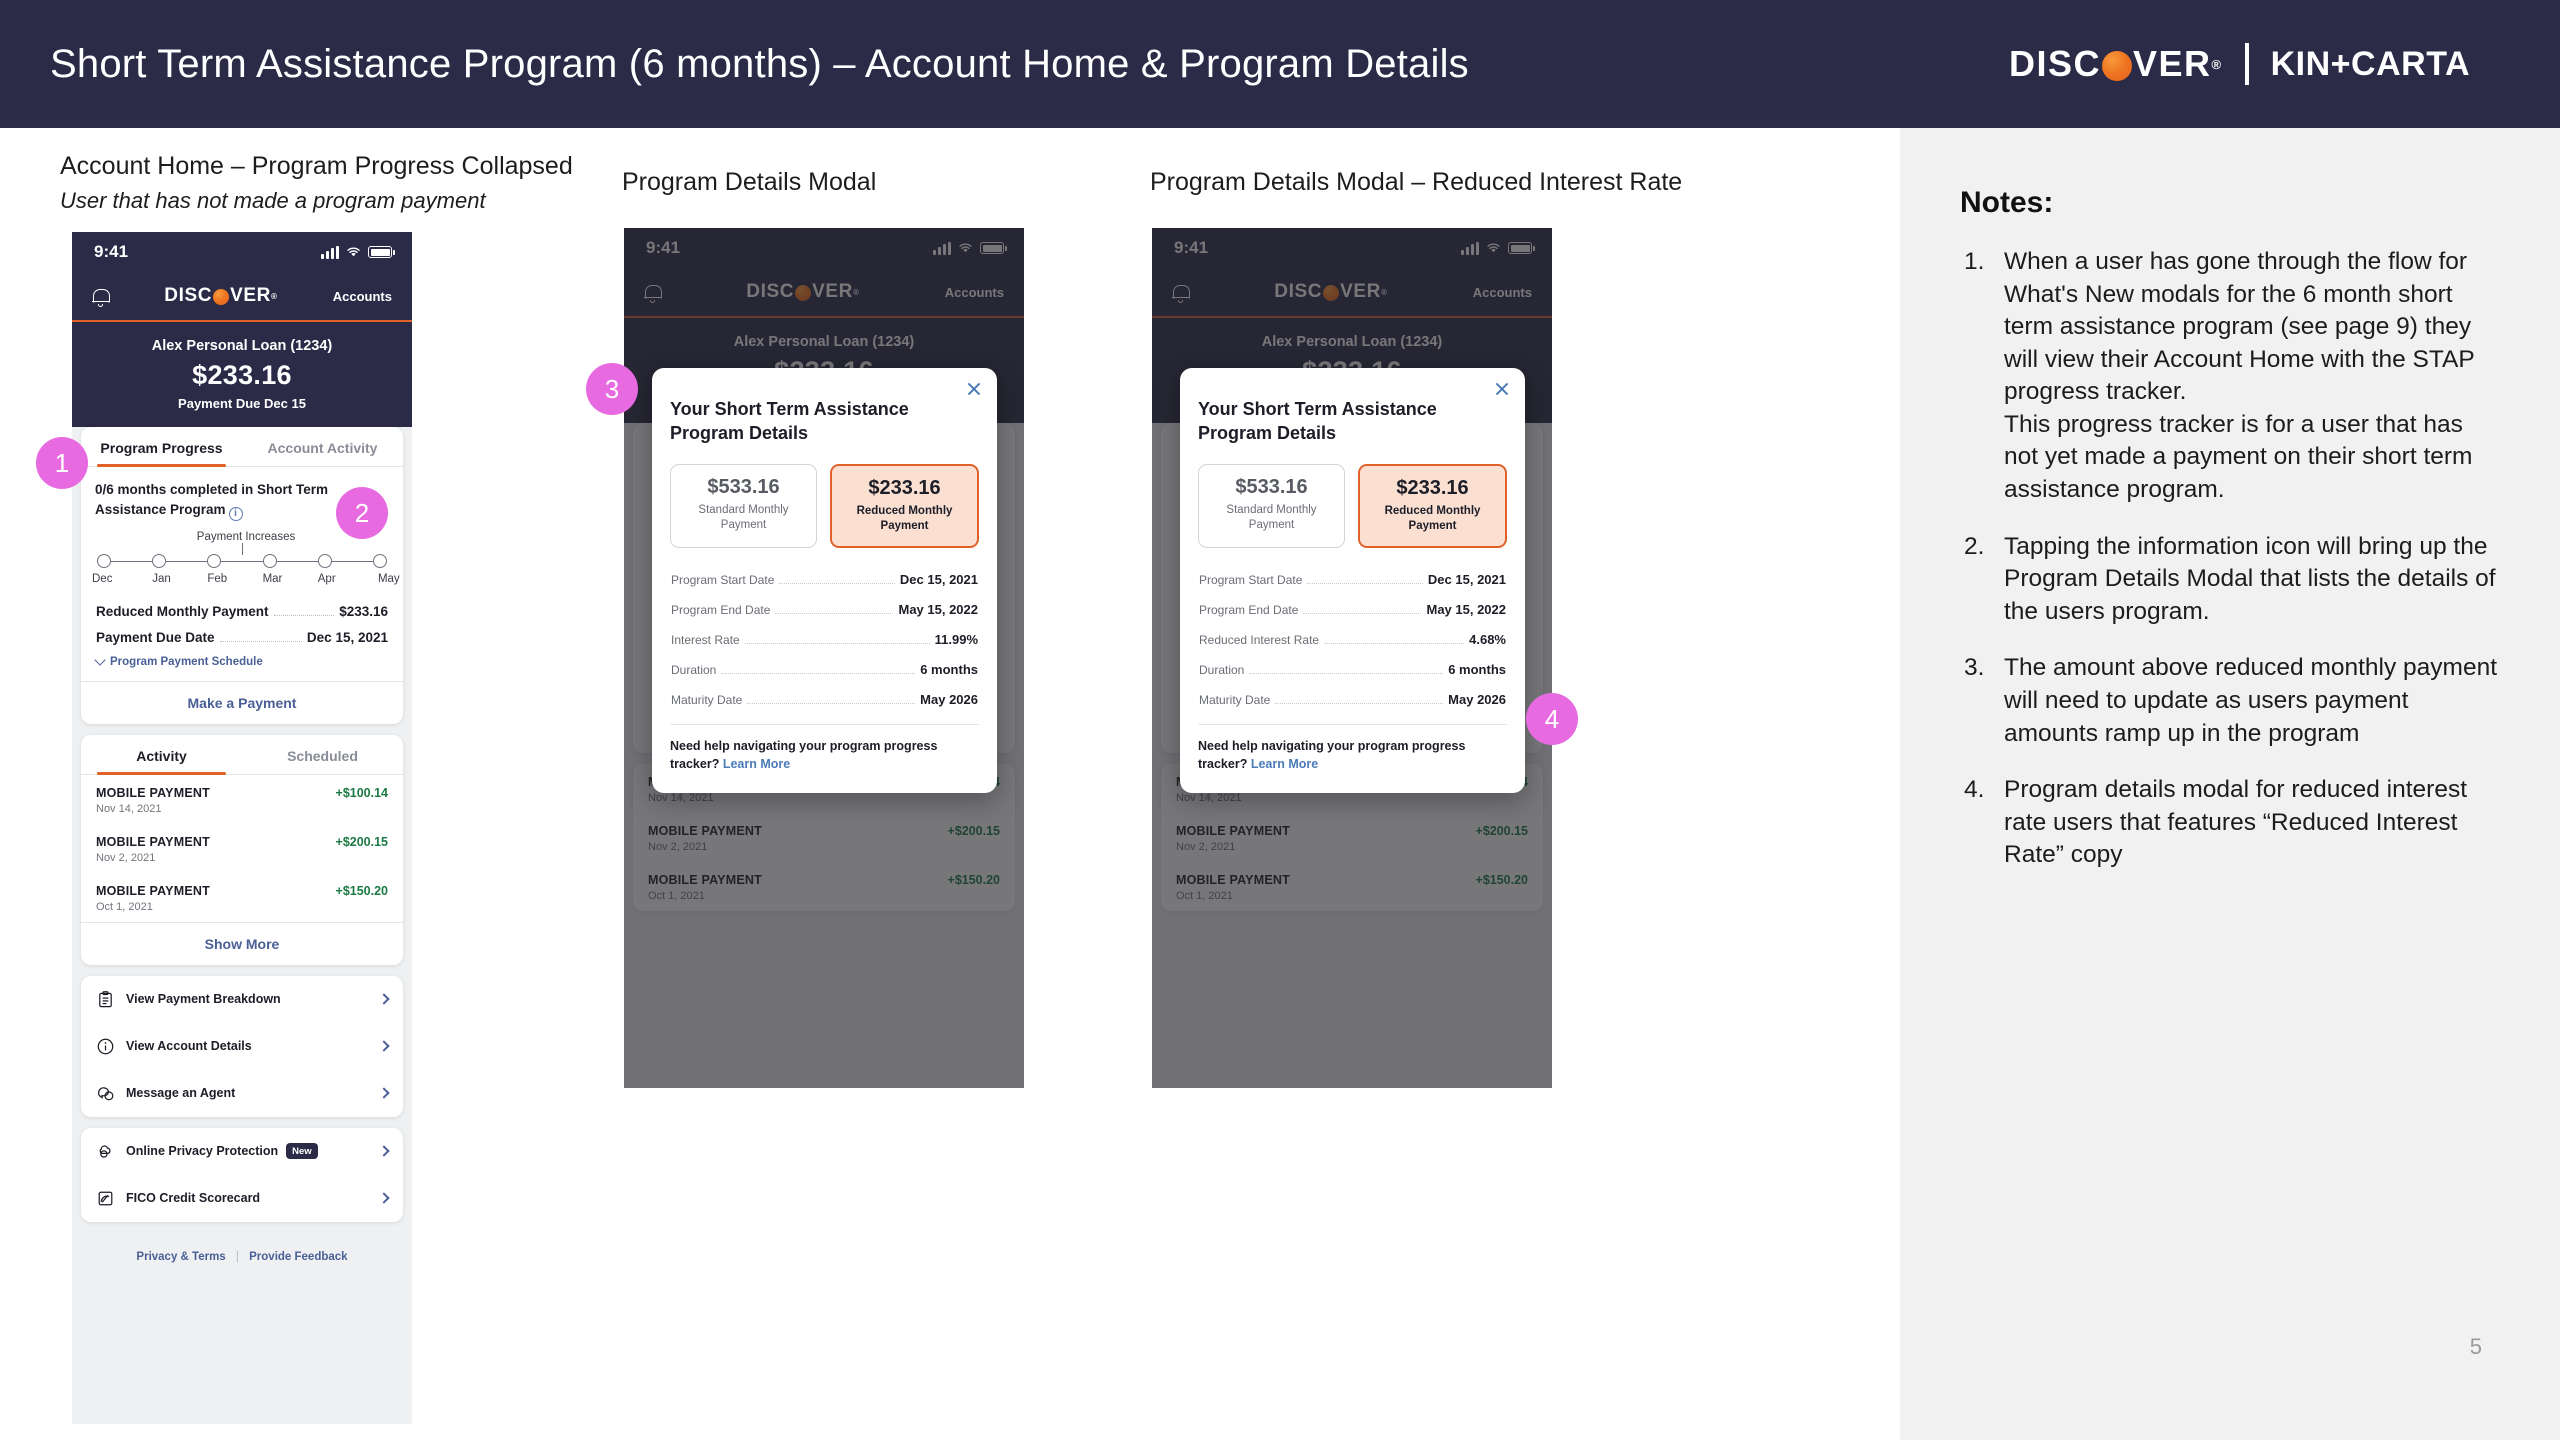 The image size is (2560, 1440). Describe the element at coordinates (743, 486) in the screenshot. I see `standard-payment-amount: $533.16` at that location.